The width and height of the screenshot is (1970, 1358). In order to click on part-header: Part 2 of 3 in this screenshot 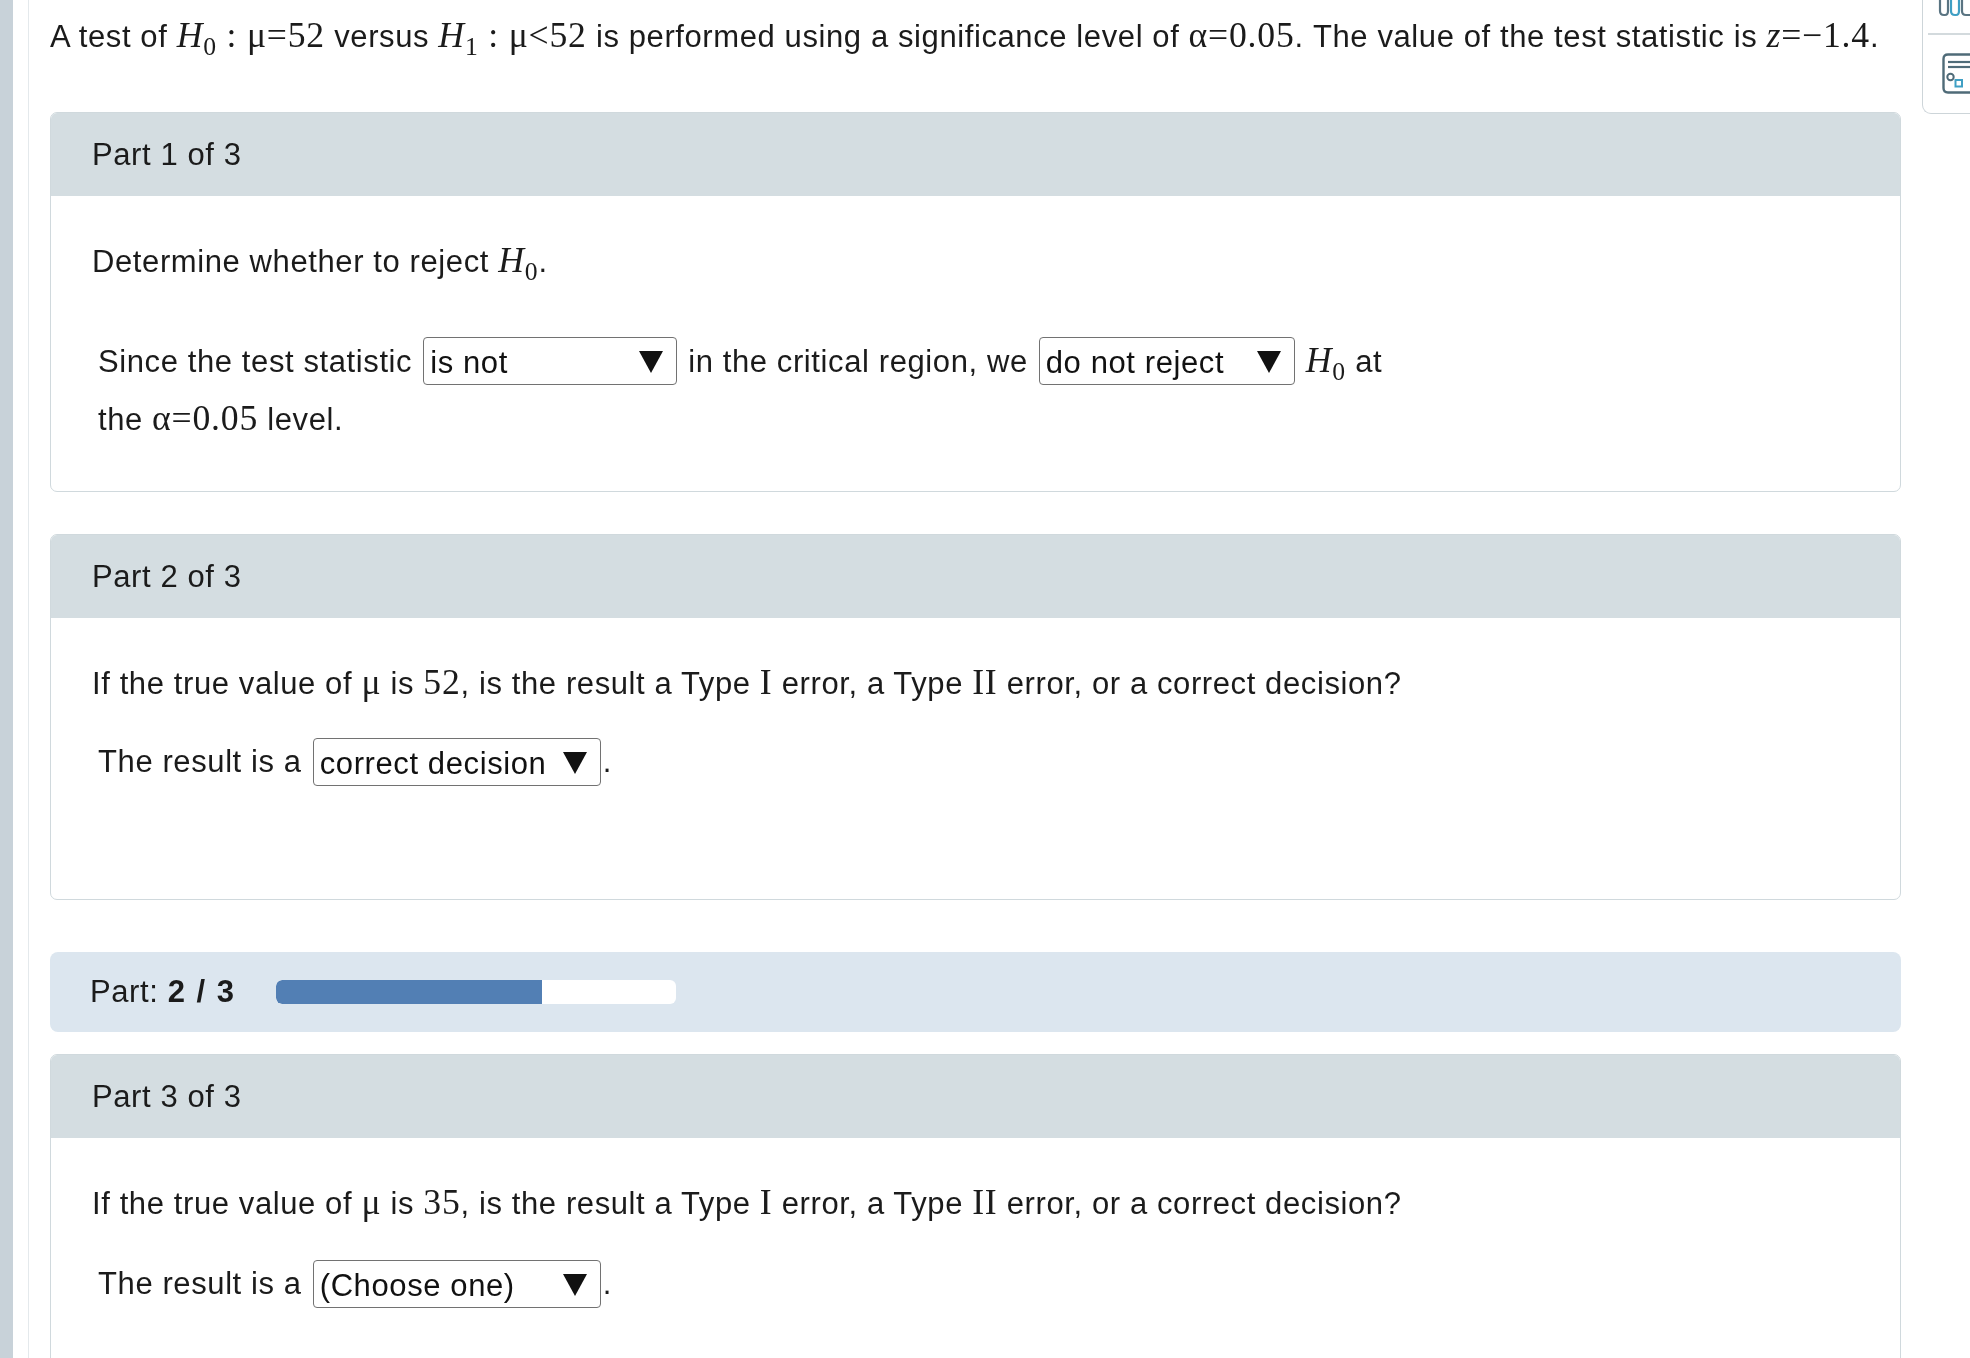, I will do `click(975, 576)`.